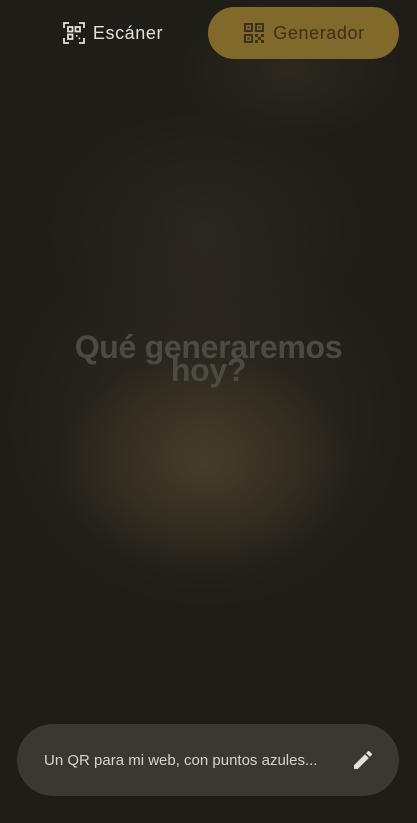 Image resolution: width=417 pixels, height=823 pixels. I want to click on edit-button, so click(363, 760).